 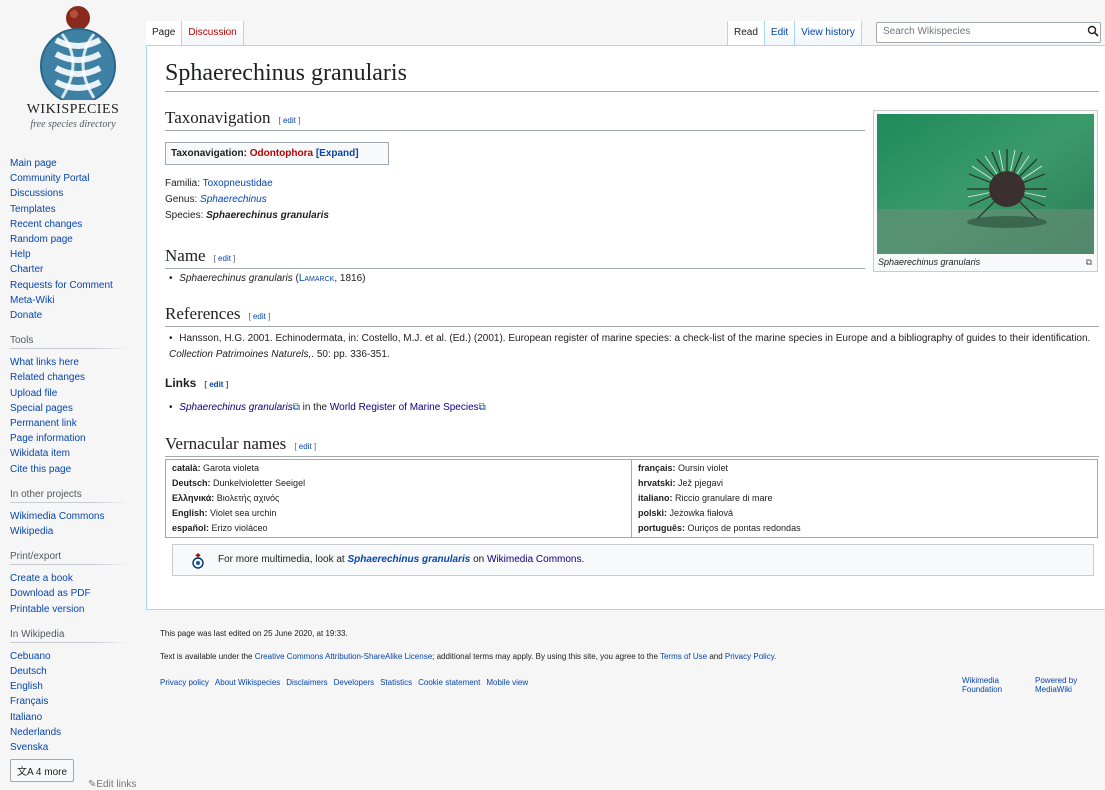 What do you see at coordinates (33, 163) in the screenshot?
I see `sidebar-nav-link-main-page: Main page` at bounding box center [33, 163].